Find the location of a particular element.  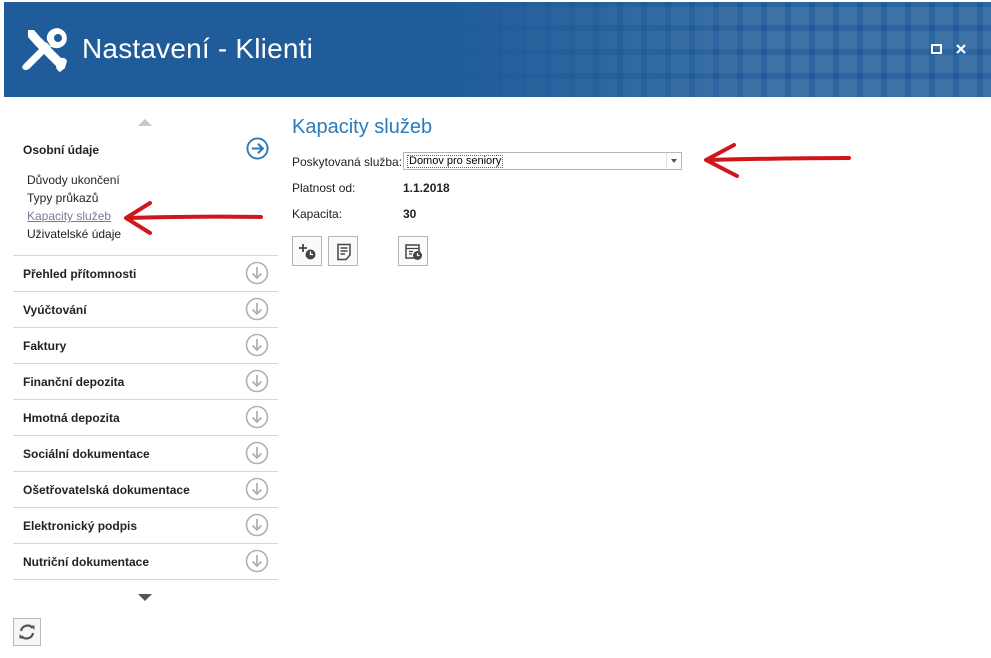

section-osetrovatelska-dokumentace: Ošetřovatelská dokumentace is located at coordinates (145, 489).